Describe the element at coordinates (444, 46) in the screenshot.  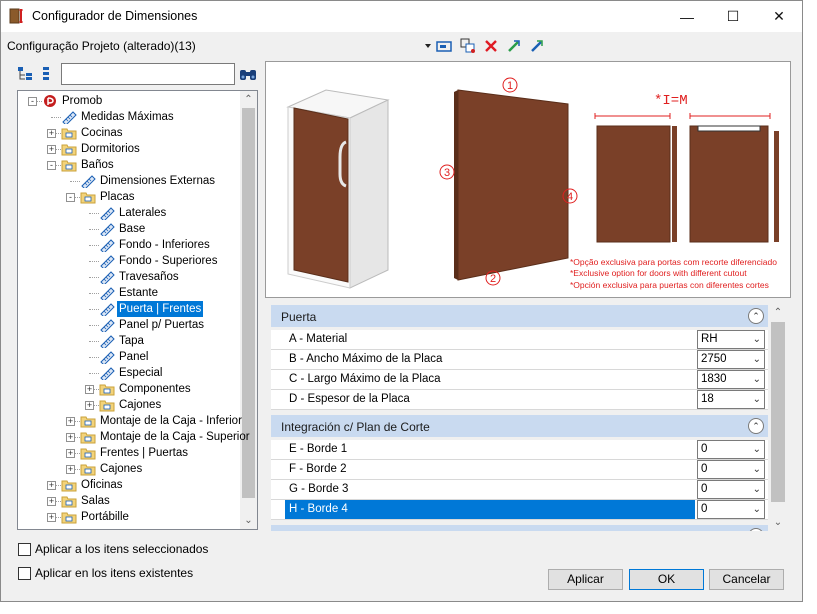
I see `save-config-icon` at that location.